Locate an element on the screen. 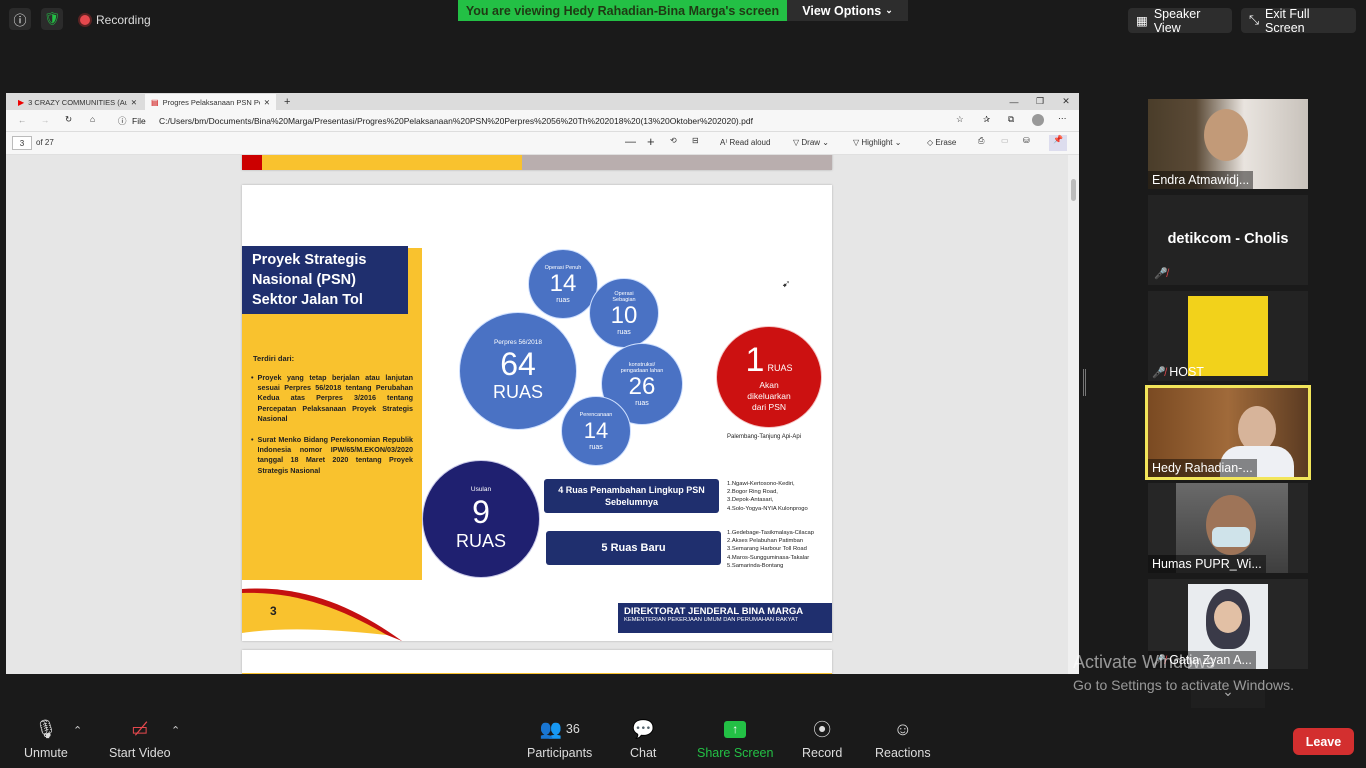 The image size is (1366, 768). scrollbar-thumb is located at coordinates (1073, 190).